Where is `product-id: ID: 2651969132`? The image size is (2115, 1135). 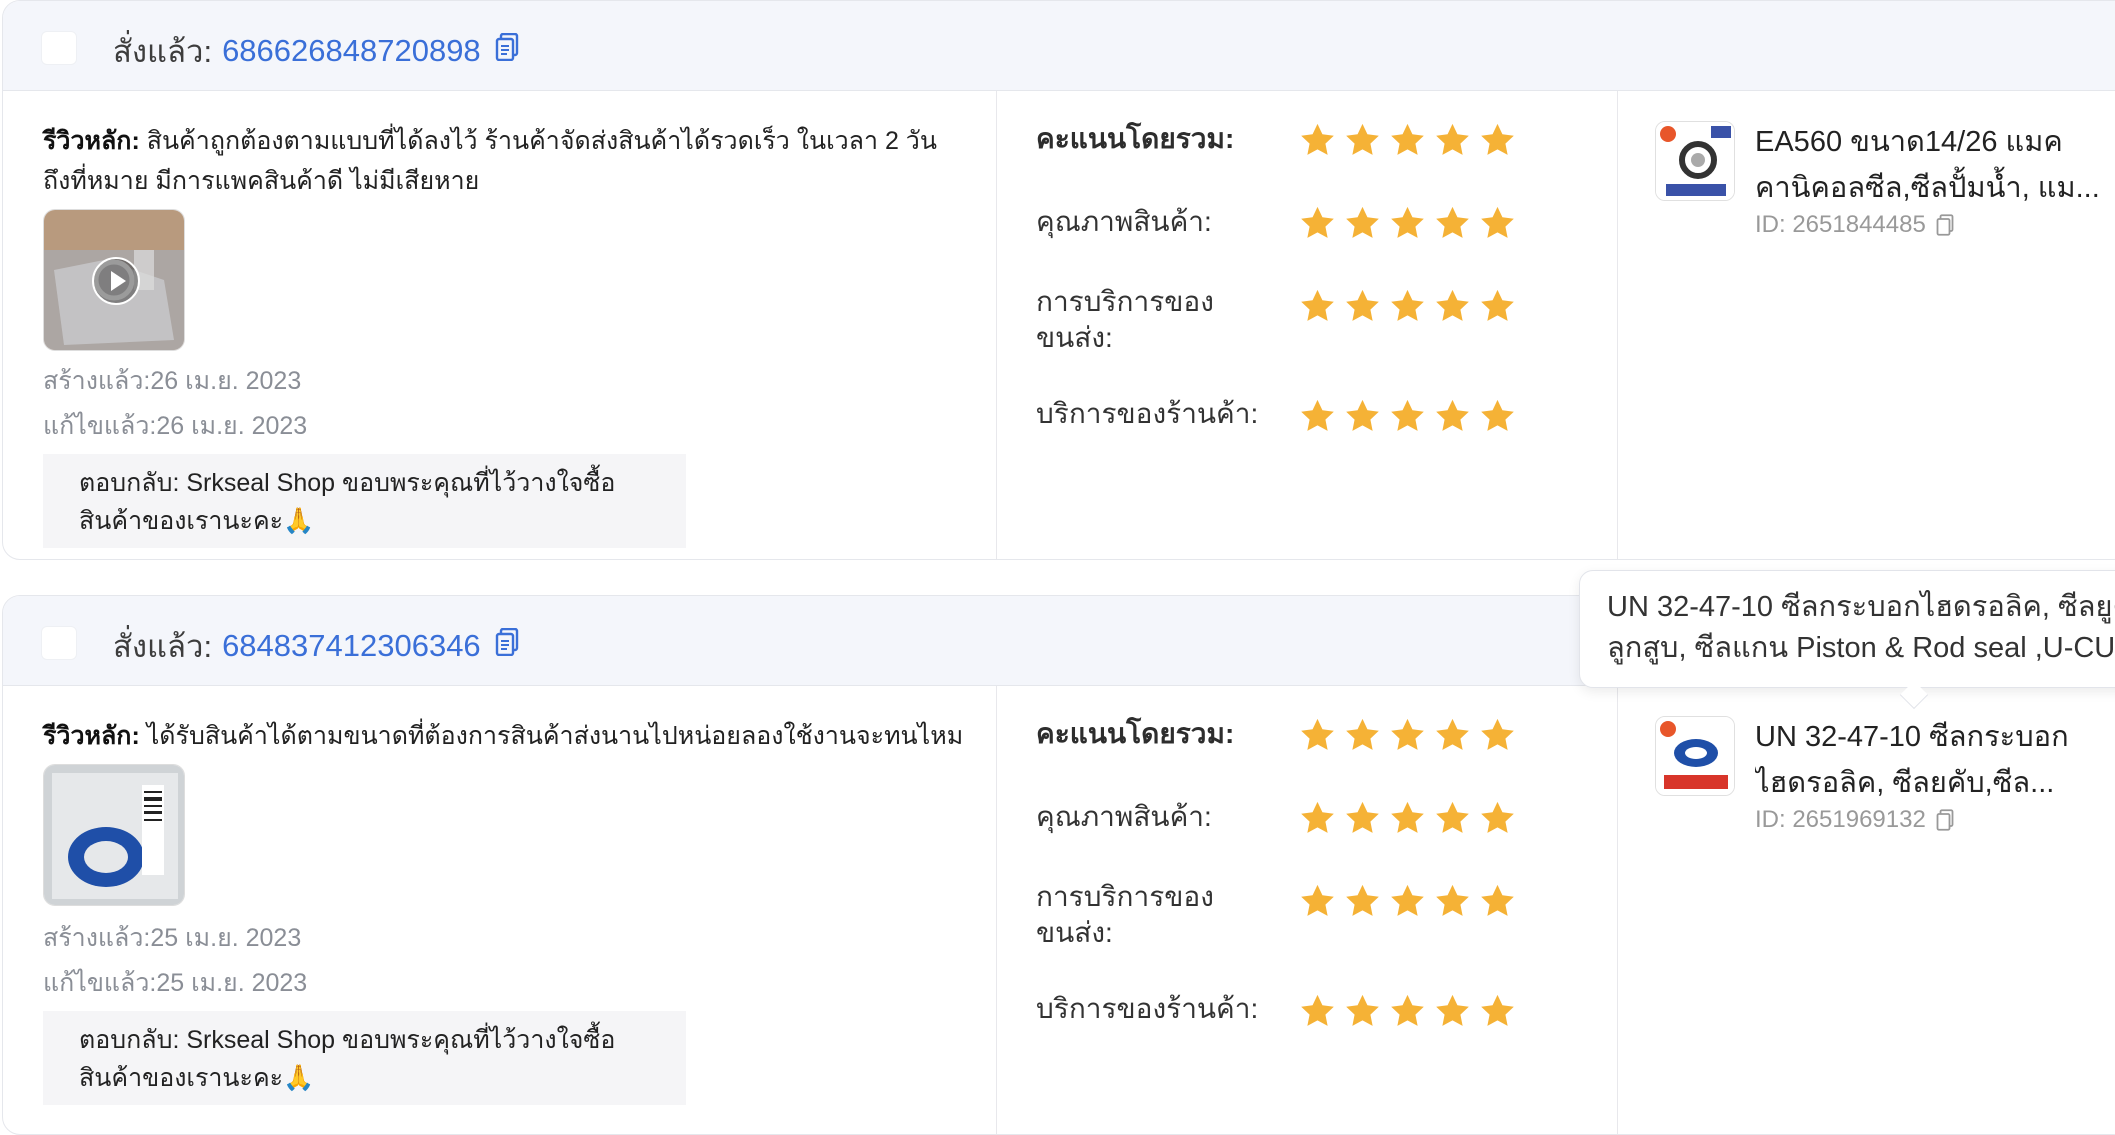 product-id: ID: 2651969132 is located at coordinates (1854, 820).